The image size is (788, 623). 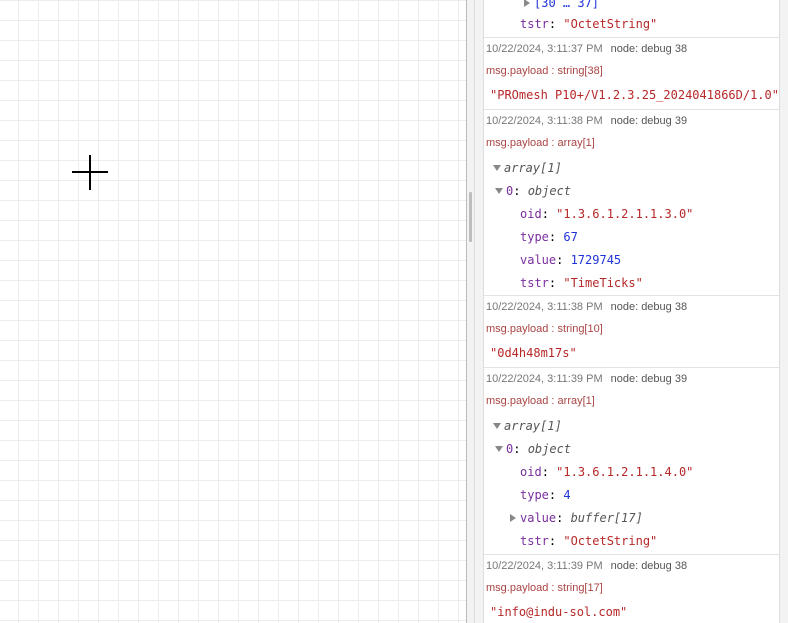 What do you see at coordinates (544, 71) in the screenshot?
I see `message-topic: msg.payload : string[38]` at bounding box center [544, 71].